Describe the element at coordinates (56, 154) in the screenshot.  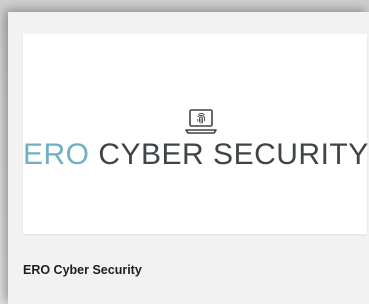
I see `logo-accent-text: ERO` at that location.